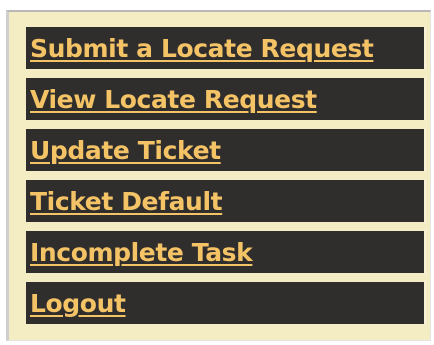  What do you see at coordinates (202, 48) in the screenshot?
I see `submit-locate-request-link: Submit a Locate Request` at bounding box center [202, 48].